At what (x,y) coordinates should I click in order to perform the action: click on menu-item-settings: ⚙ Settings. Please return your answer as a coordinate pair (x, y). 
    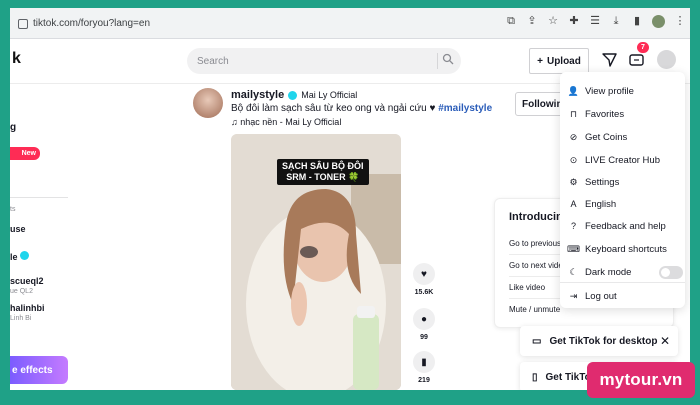
    Looking at the image, I should click on (624, 182).